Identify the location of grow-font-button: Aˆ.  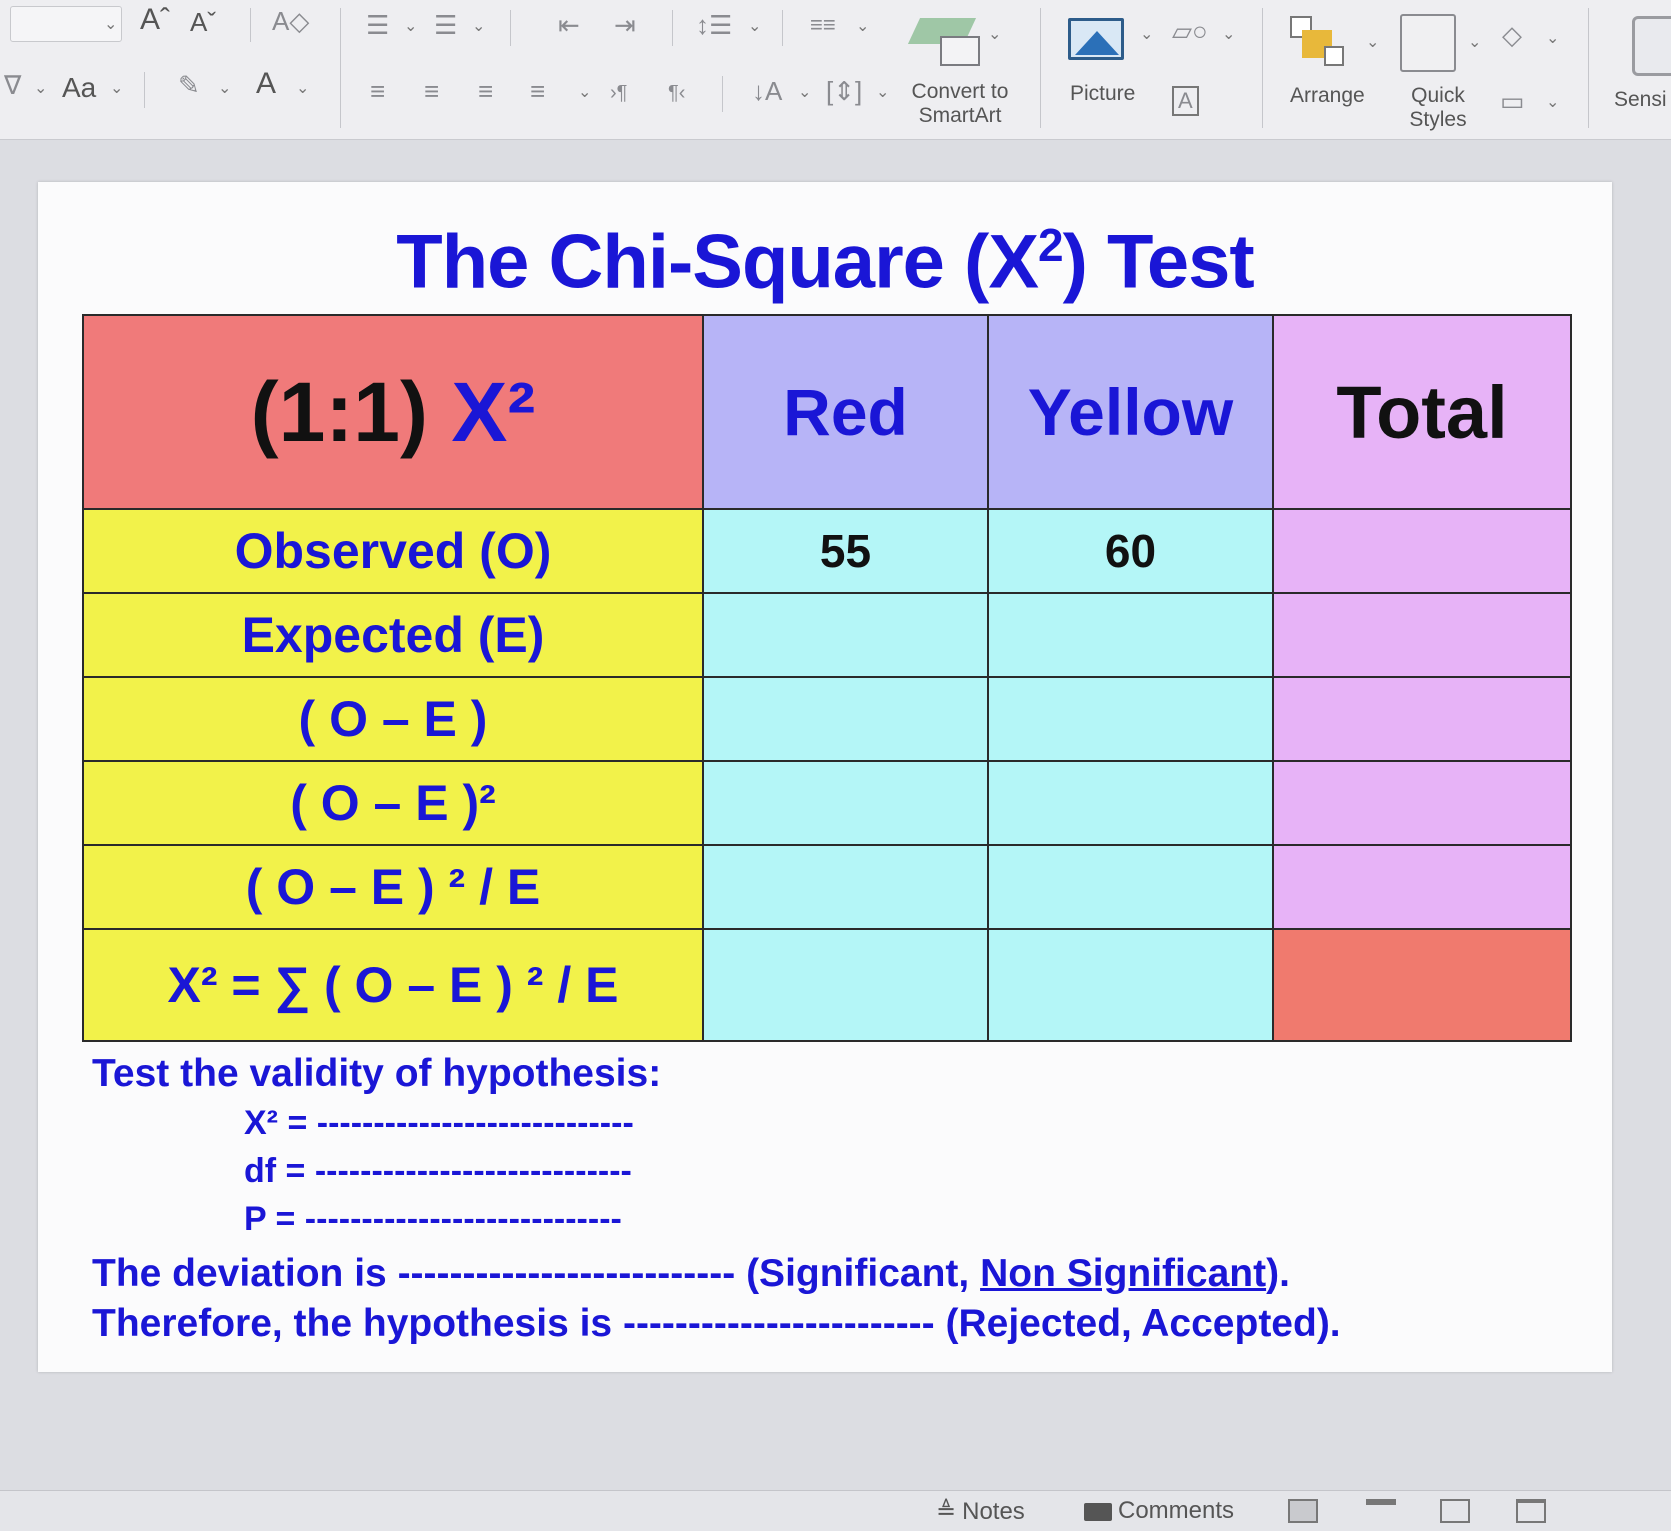
(155, 20).